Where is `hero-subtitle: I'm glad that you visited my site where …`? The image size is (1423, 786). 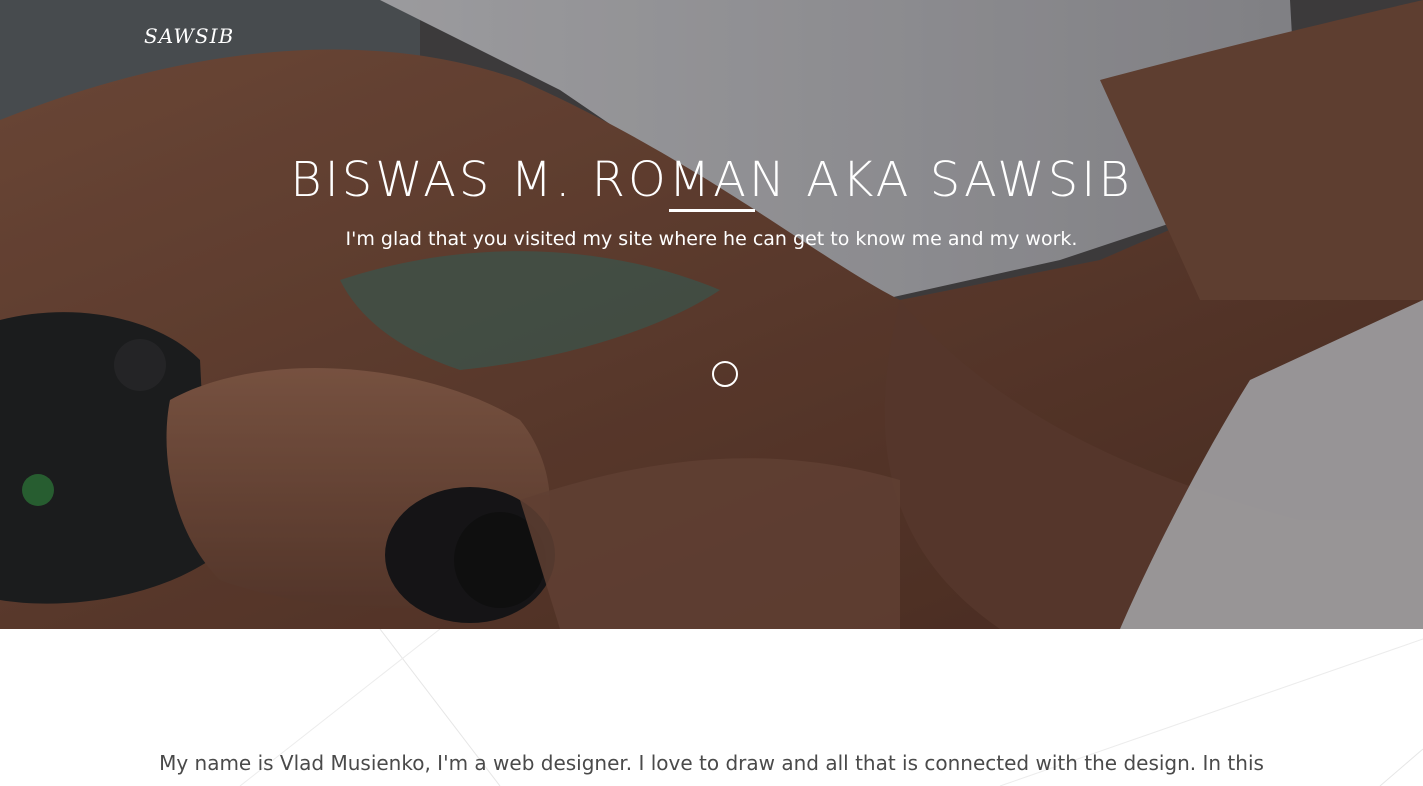
hero-subtitle: I'm glad that you visited my site where … is located at coordinates (711, 239).